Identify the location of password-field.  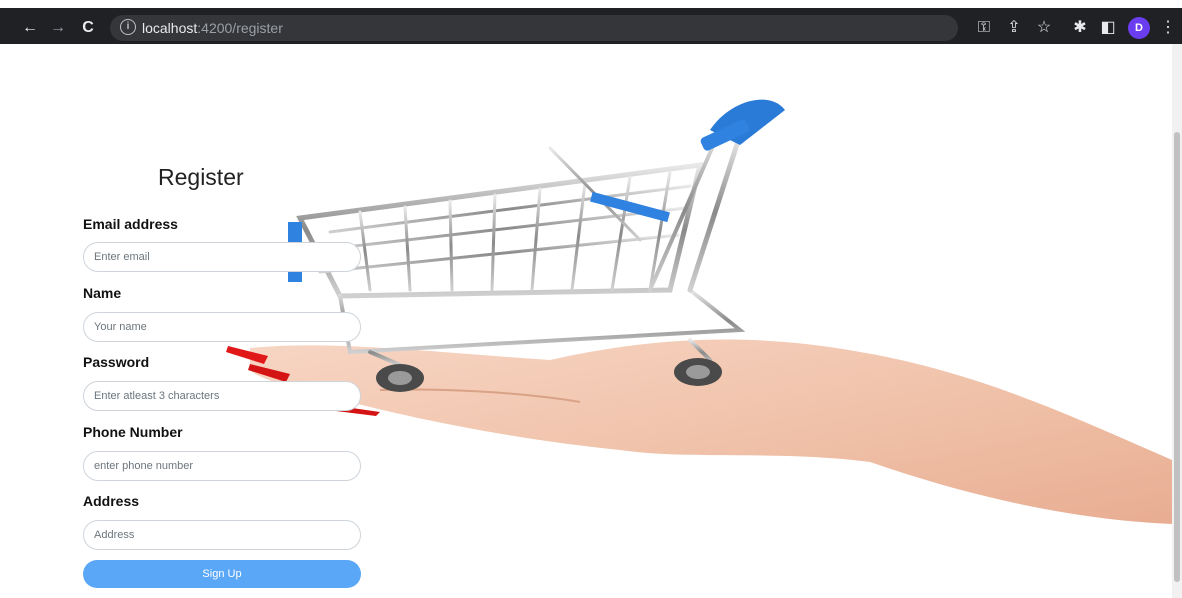
(222, 396).